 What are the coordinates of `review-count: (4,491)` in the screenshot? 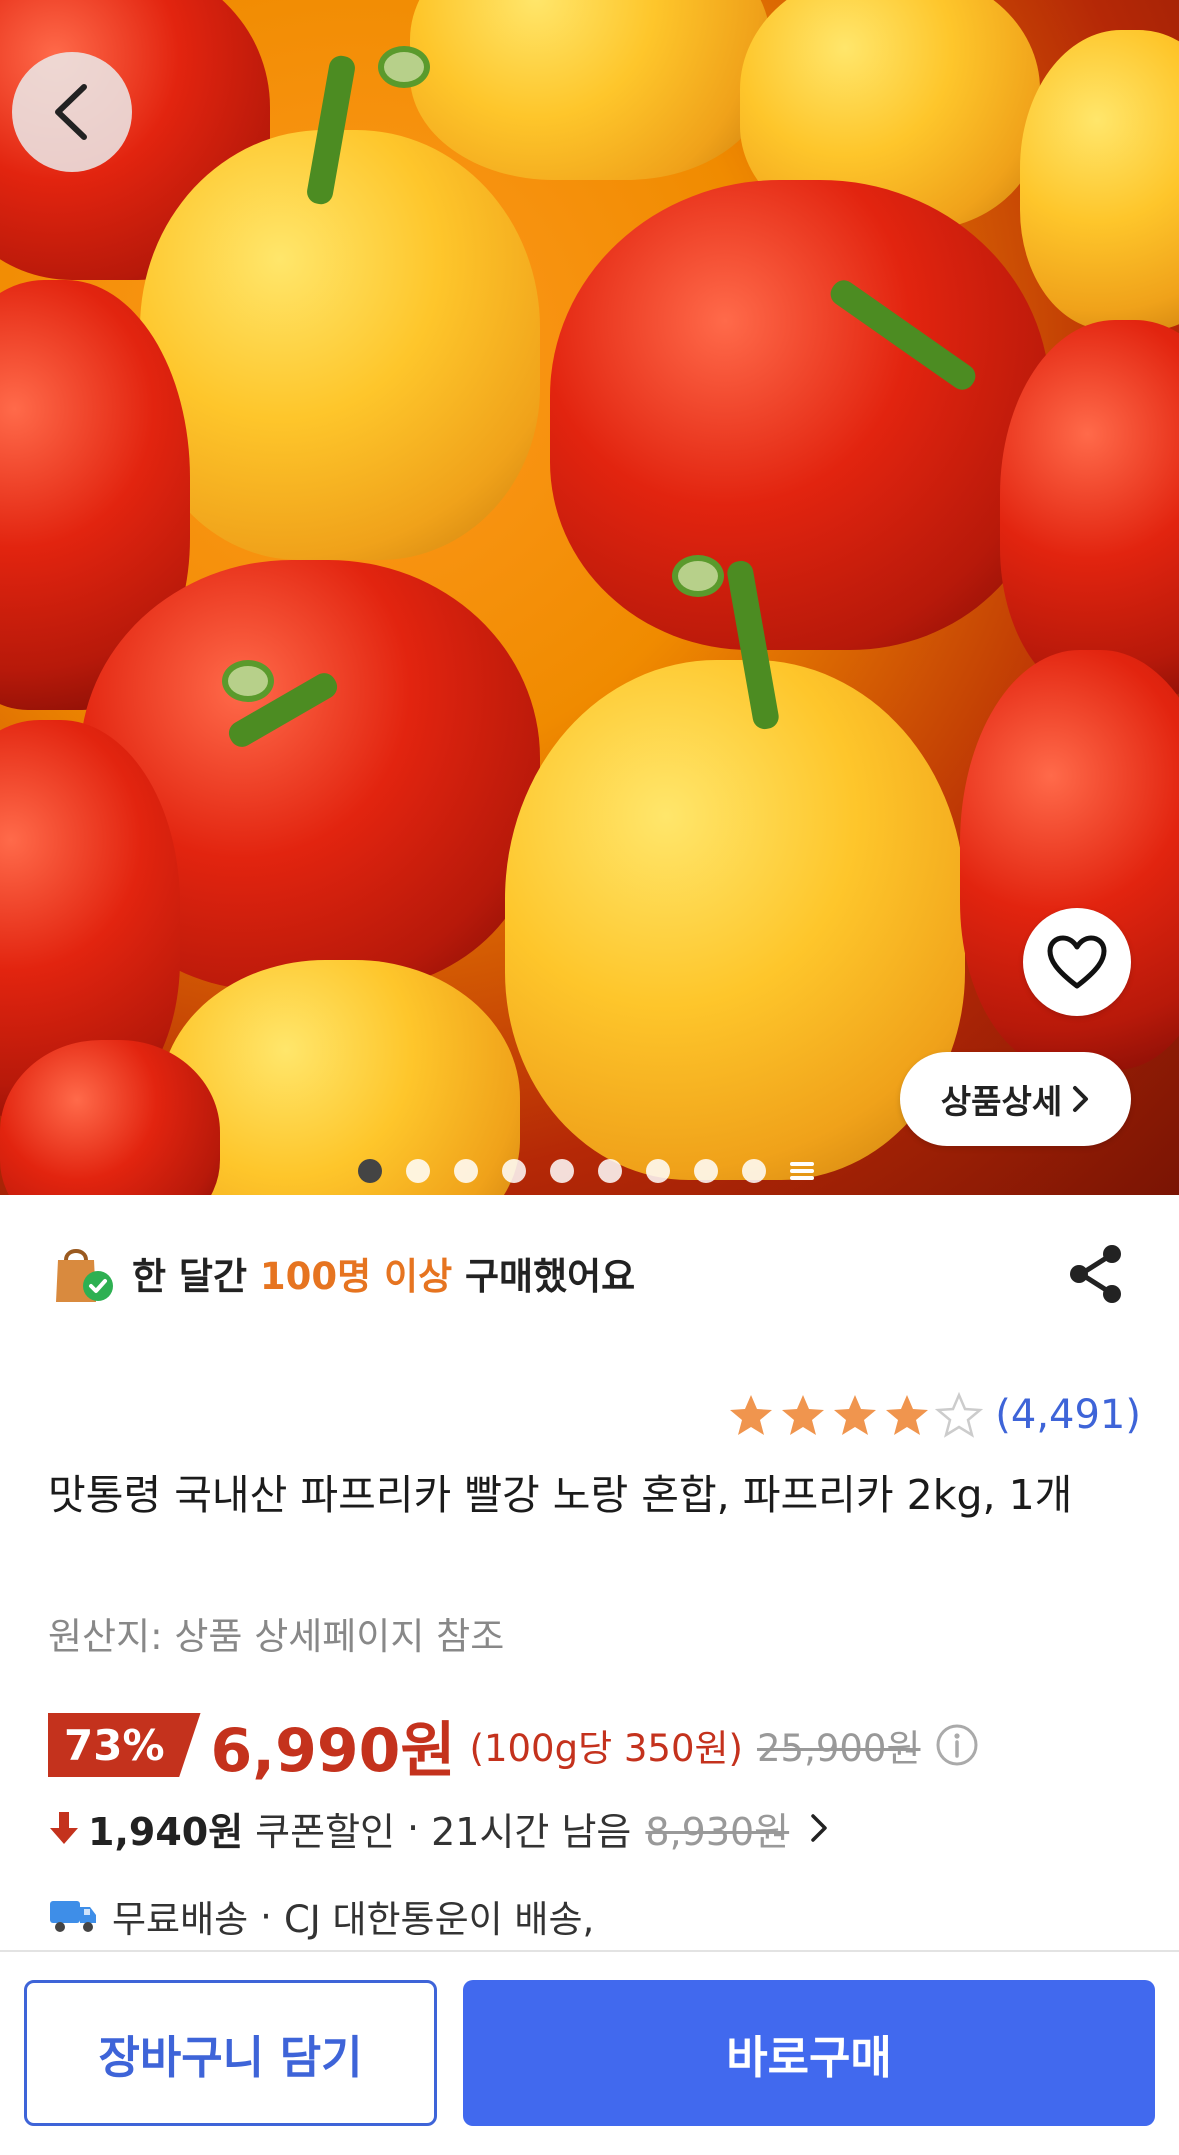 It's located at (1068, 1415).